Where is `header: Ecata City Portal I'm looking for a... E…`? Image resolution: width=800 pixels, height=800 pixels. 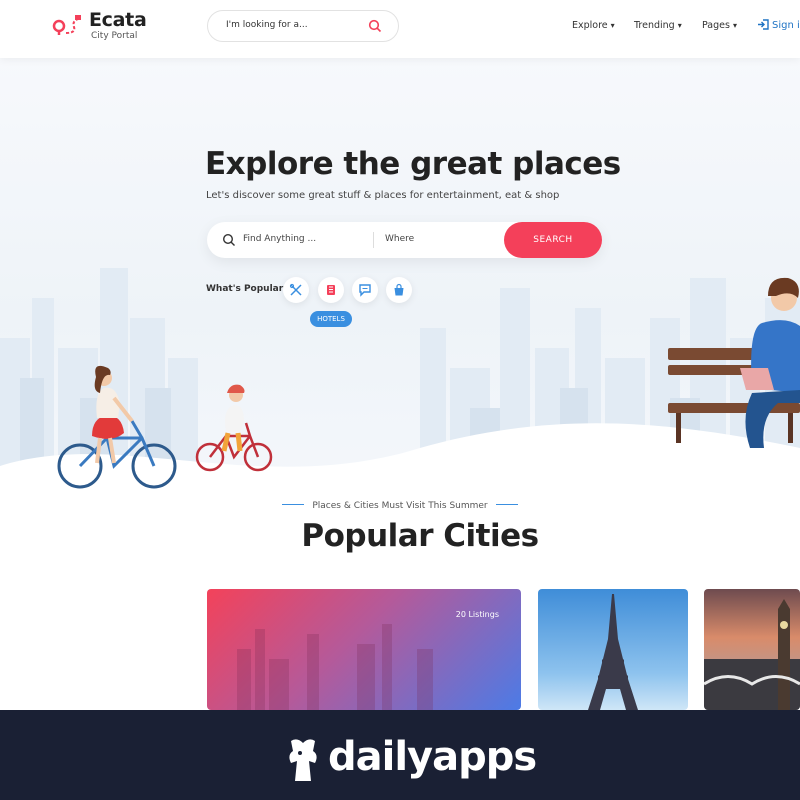
header: Ecata City Portal I'm looking for a... E… is located at coordinates (400, 29).